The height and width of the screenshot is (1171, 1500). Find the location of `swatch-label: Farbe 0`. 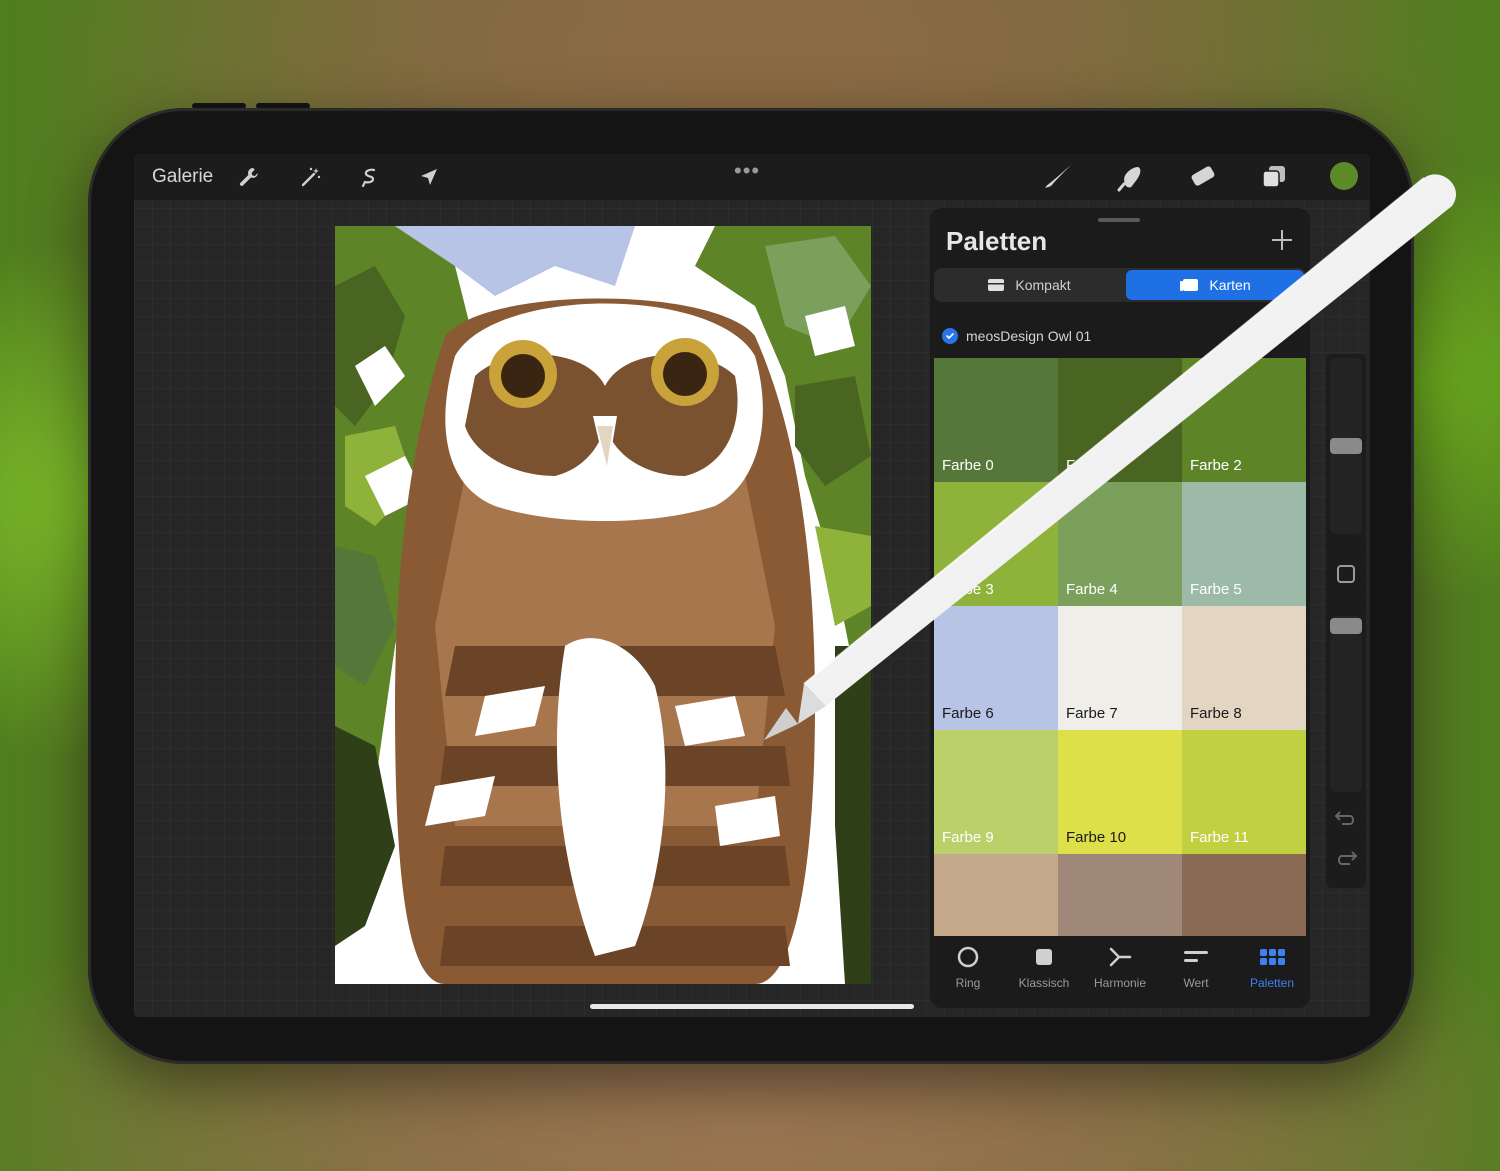

swatch-label: Farbe 0 is located at coordinates (968, 465).